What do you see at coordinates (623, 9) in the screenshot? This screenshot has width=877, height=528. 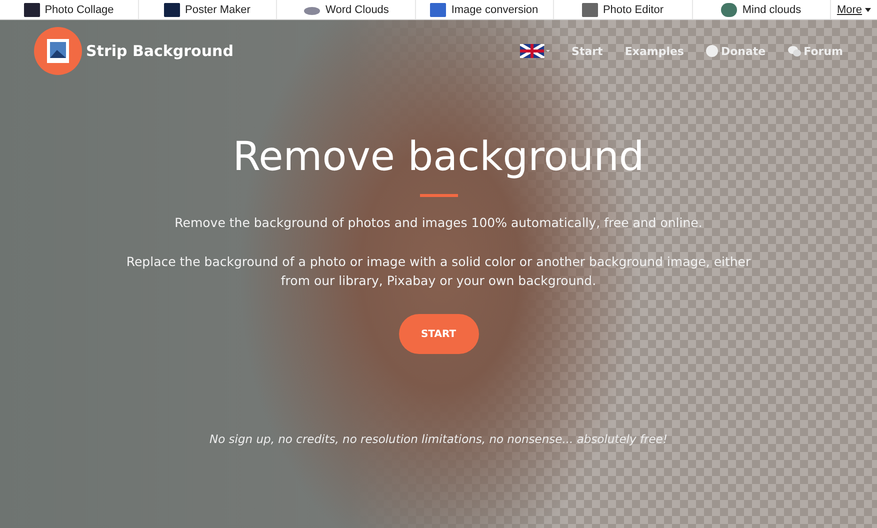 I see `tool-link: Photo Editor` at bounding box center [623, 9].